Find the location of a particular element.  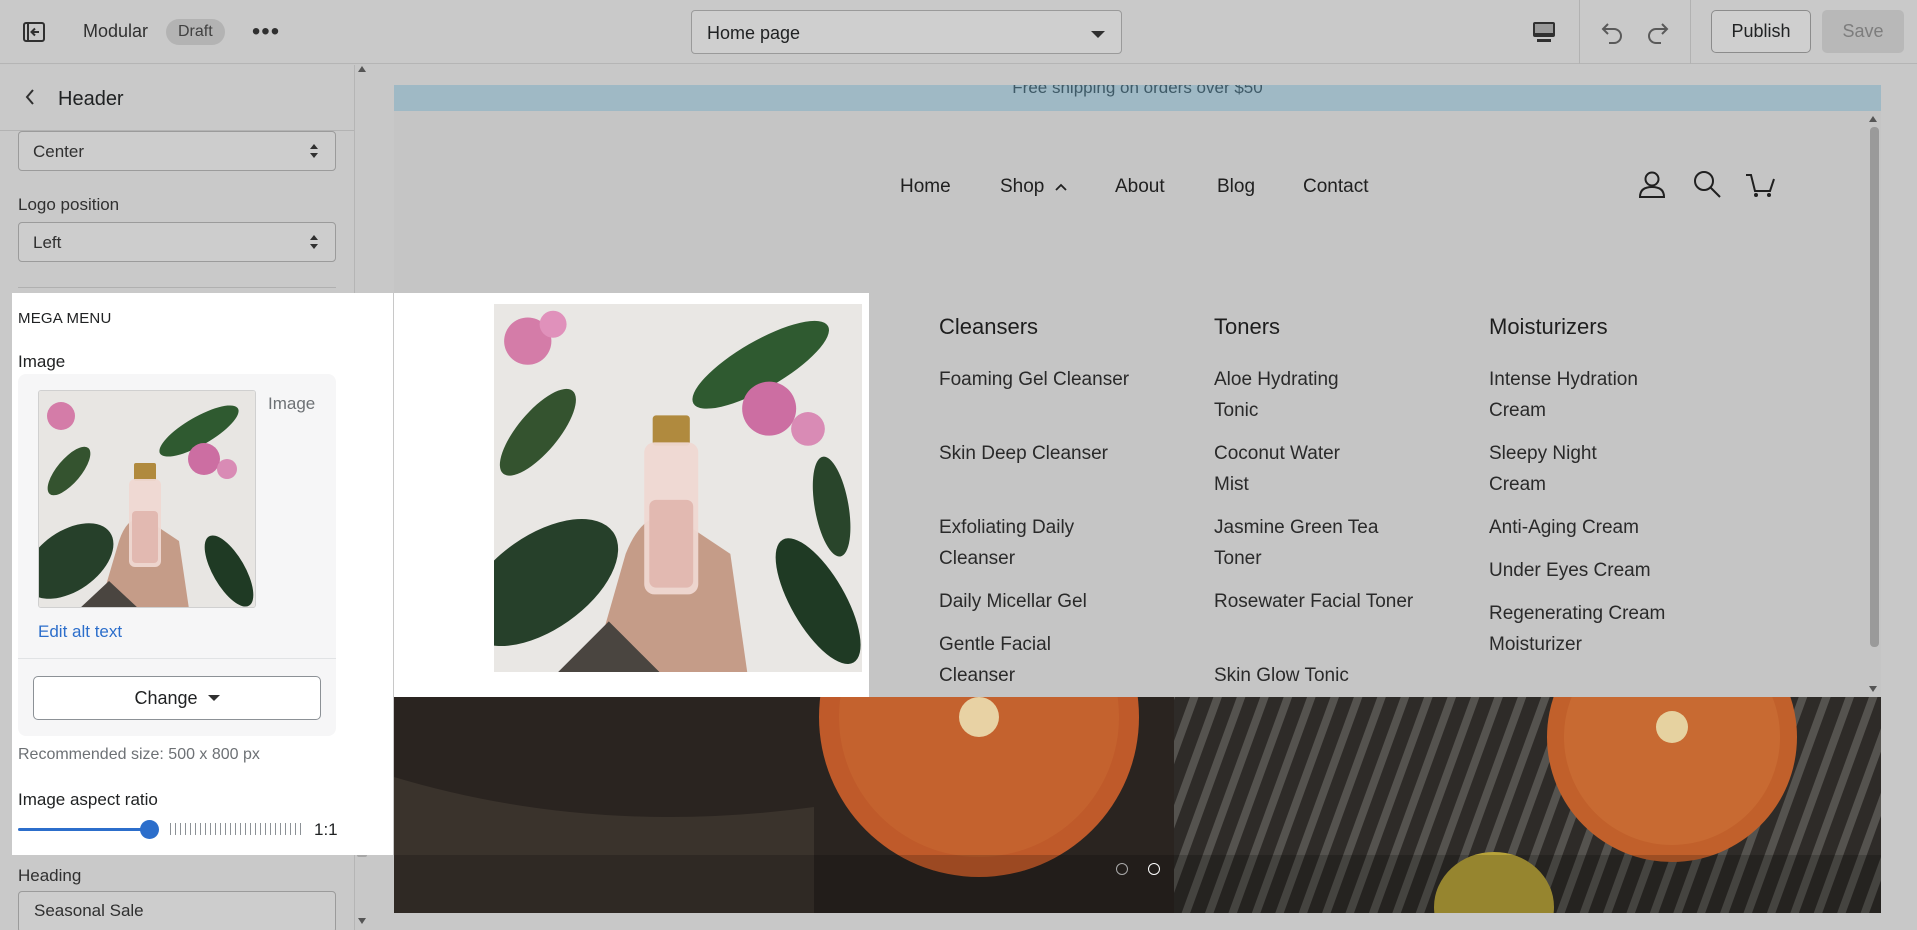

mega-menu-section-label: MEGA MENU is located at coordinates (65, 318).